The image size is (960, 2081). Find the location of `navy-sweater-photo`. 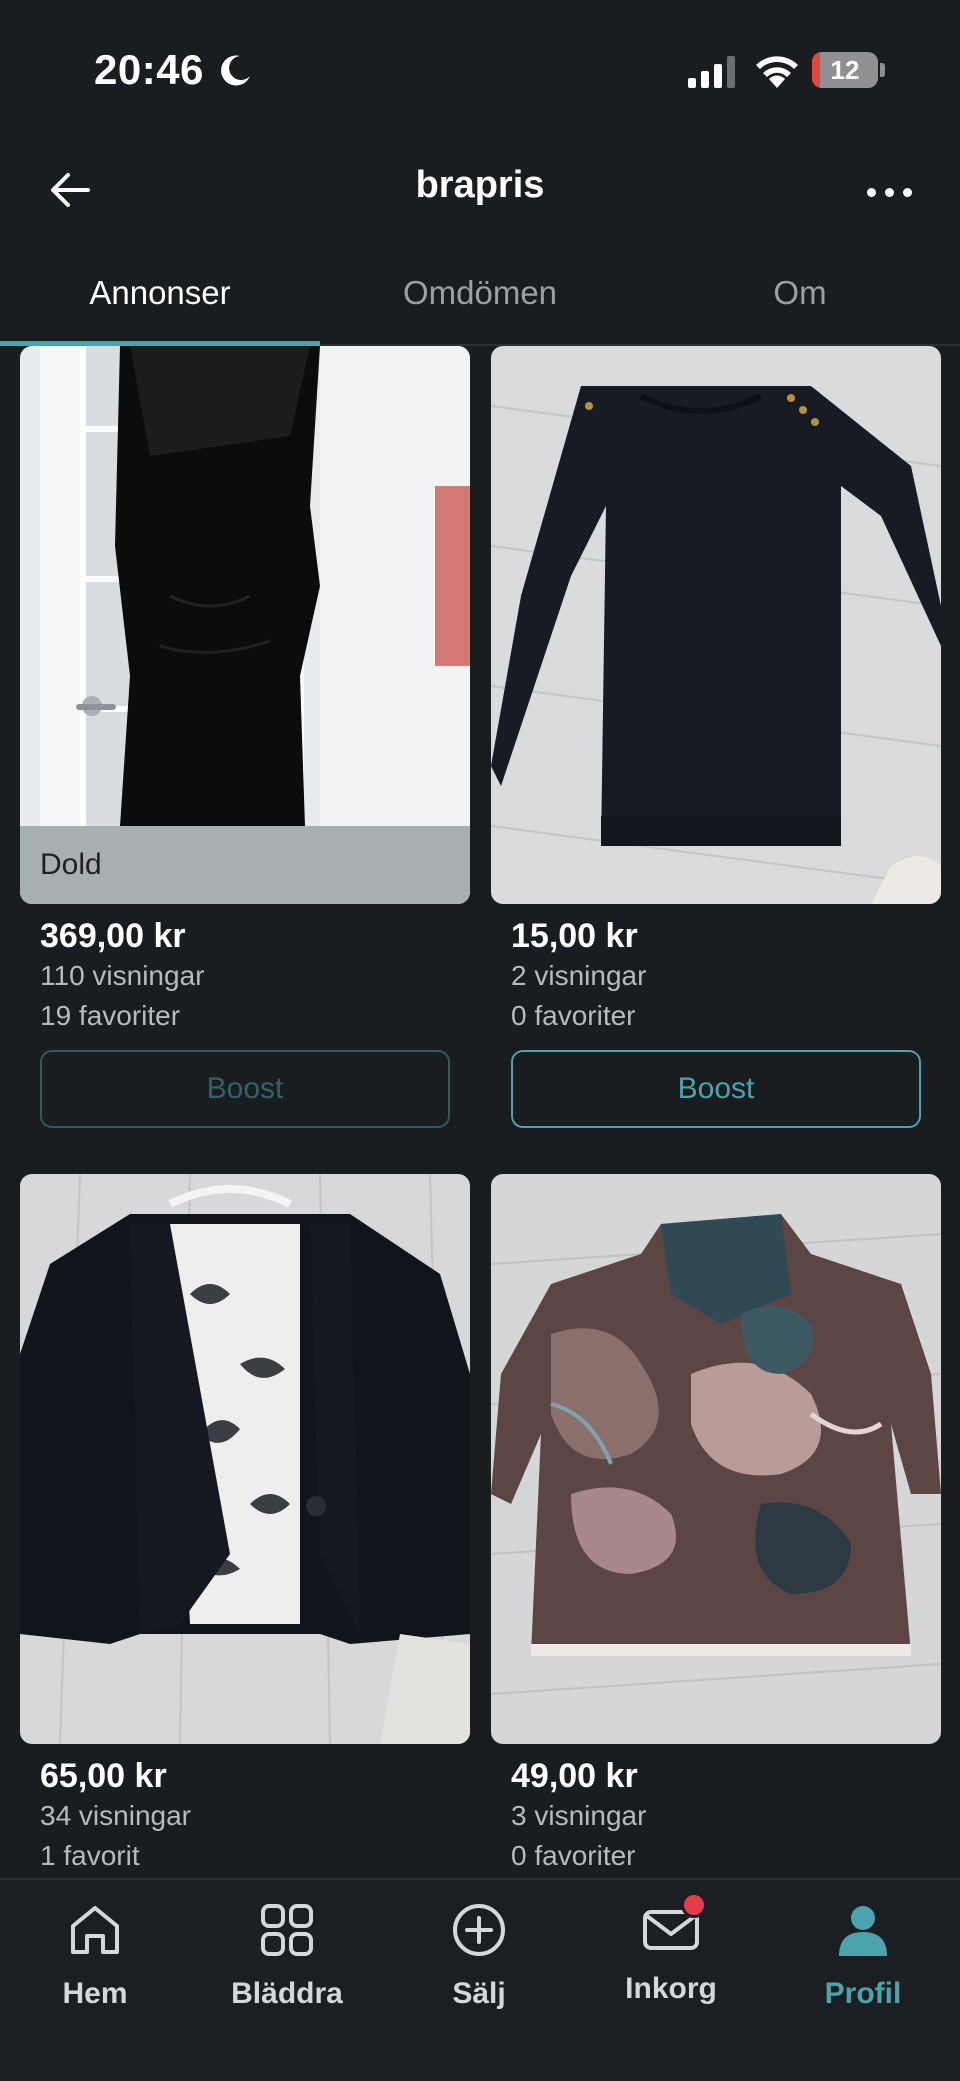

navy-sweater-photo is located at coordinates (716, 625).